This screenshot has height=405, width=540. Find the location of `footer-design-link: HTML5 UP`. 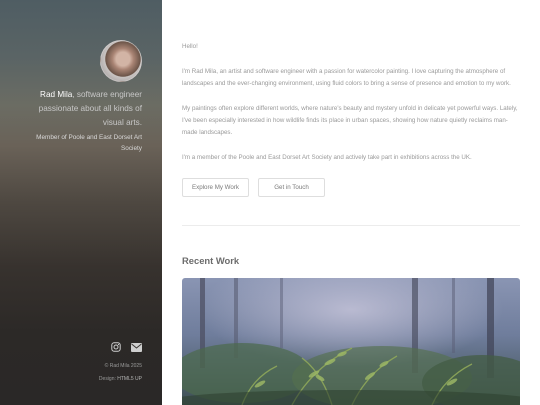

footer-design-link: HTML5 UP is located at coordinates (129, 379).